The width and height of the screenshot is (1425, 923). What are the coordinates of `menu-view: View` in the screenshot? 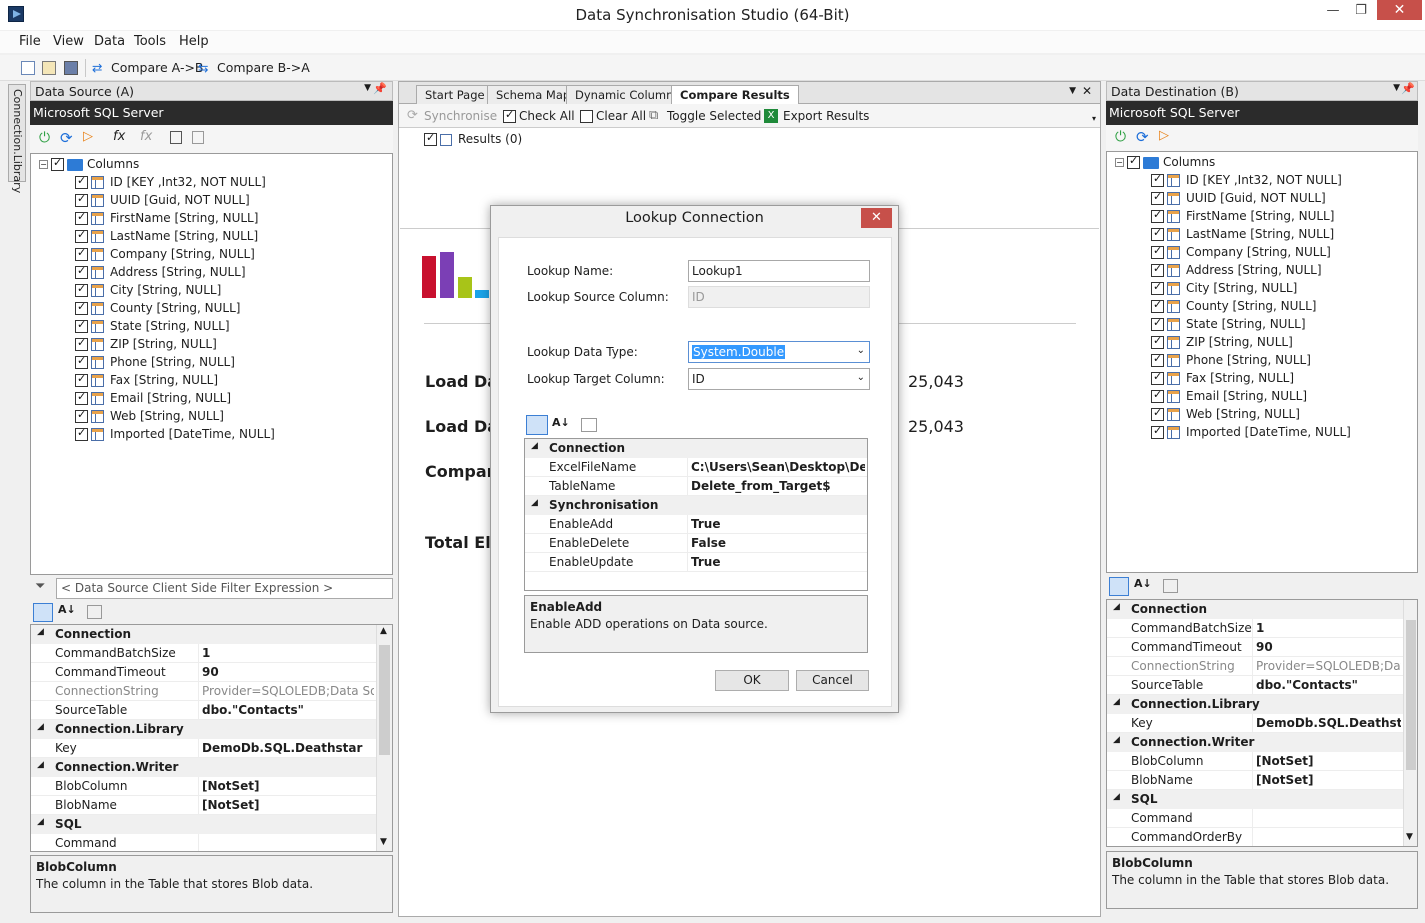 It's located at (68, 41).